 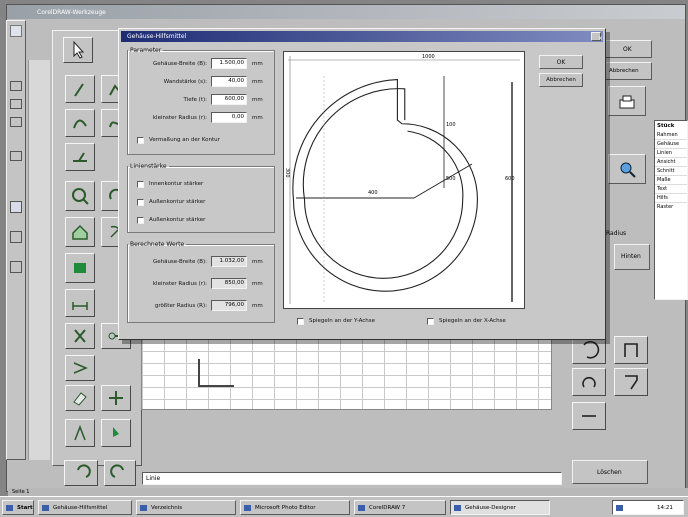 What do you see at coordinates (610, 472) in the screenshot?
I see `delete-button: Löschen` at bounding box center [610, 472].